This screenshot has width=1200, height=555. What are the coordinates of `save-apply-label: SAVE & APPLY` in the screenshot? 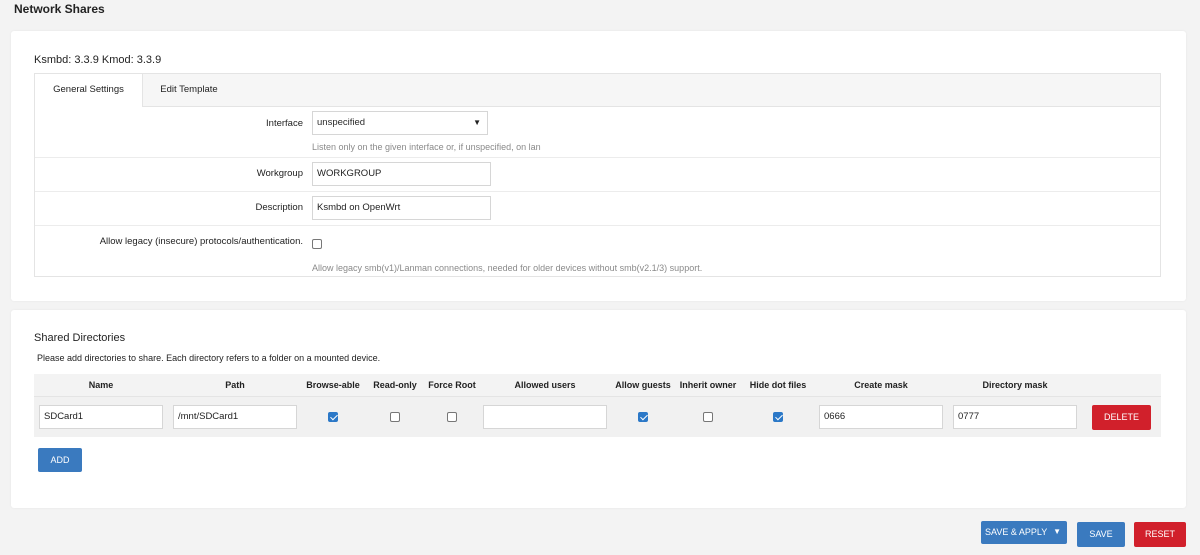 It's located at (1016, 532).